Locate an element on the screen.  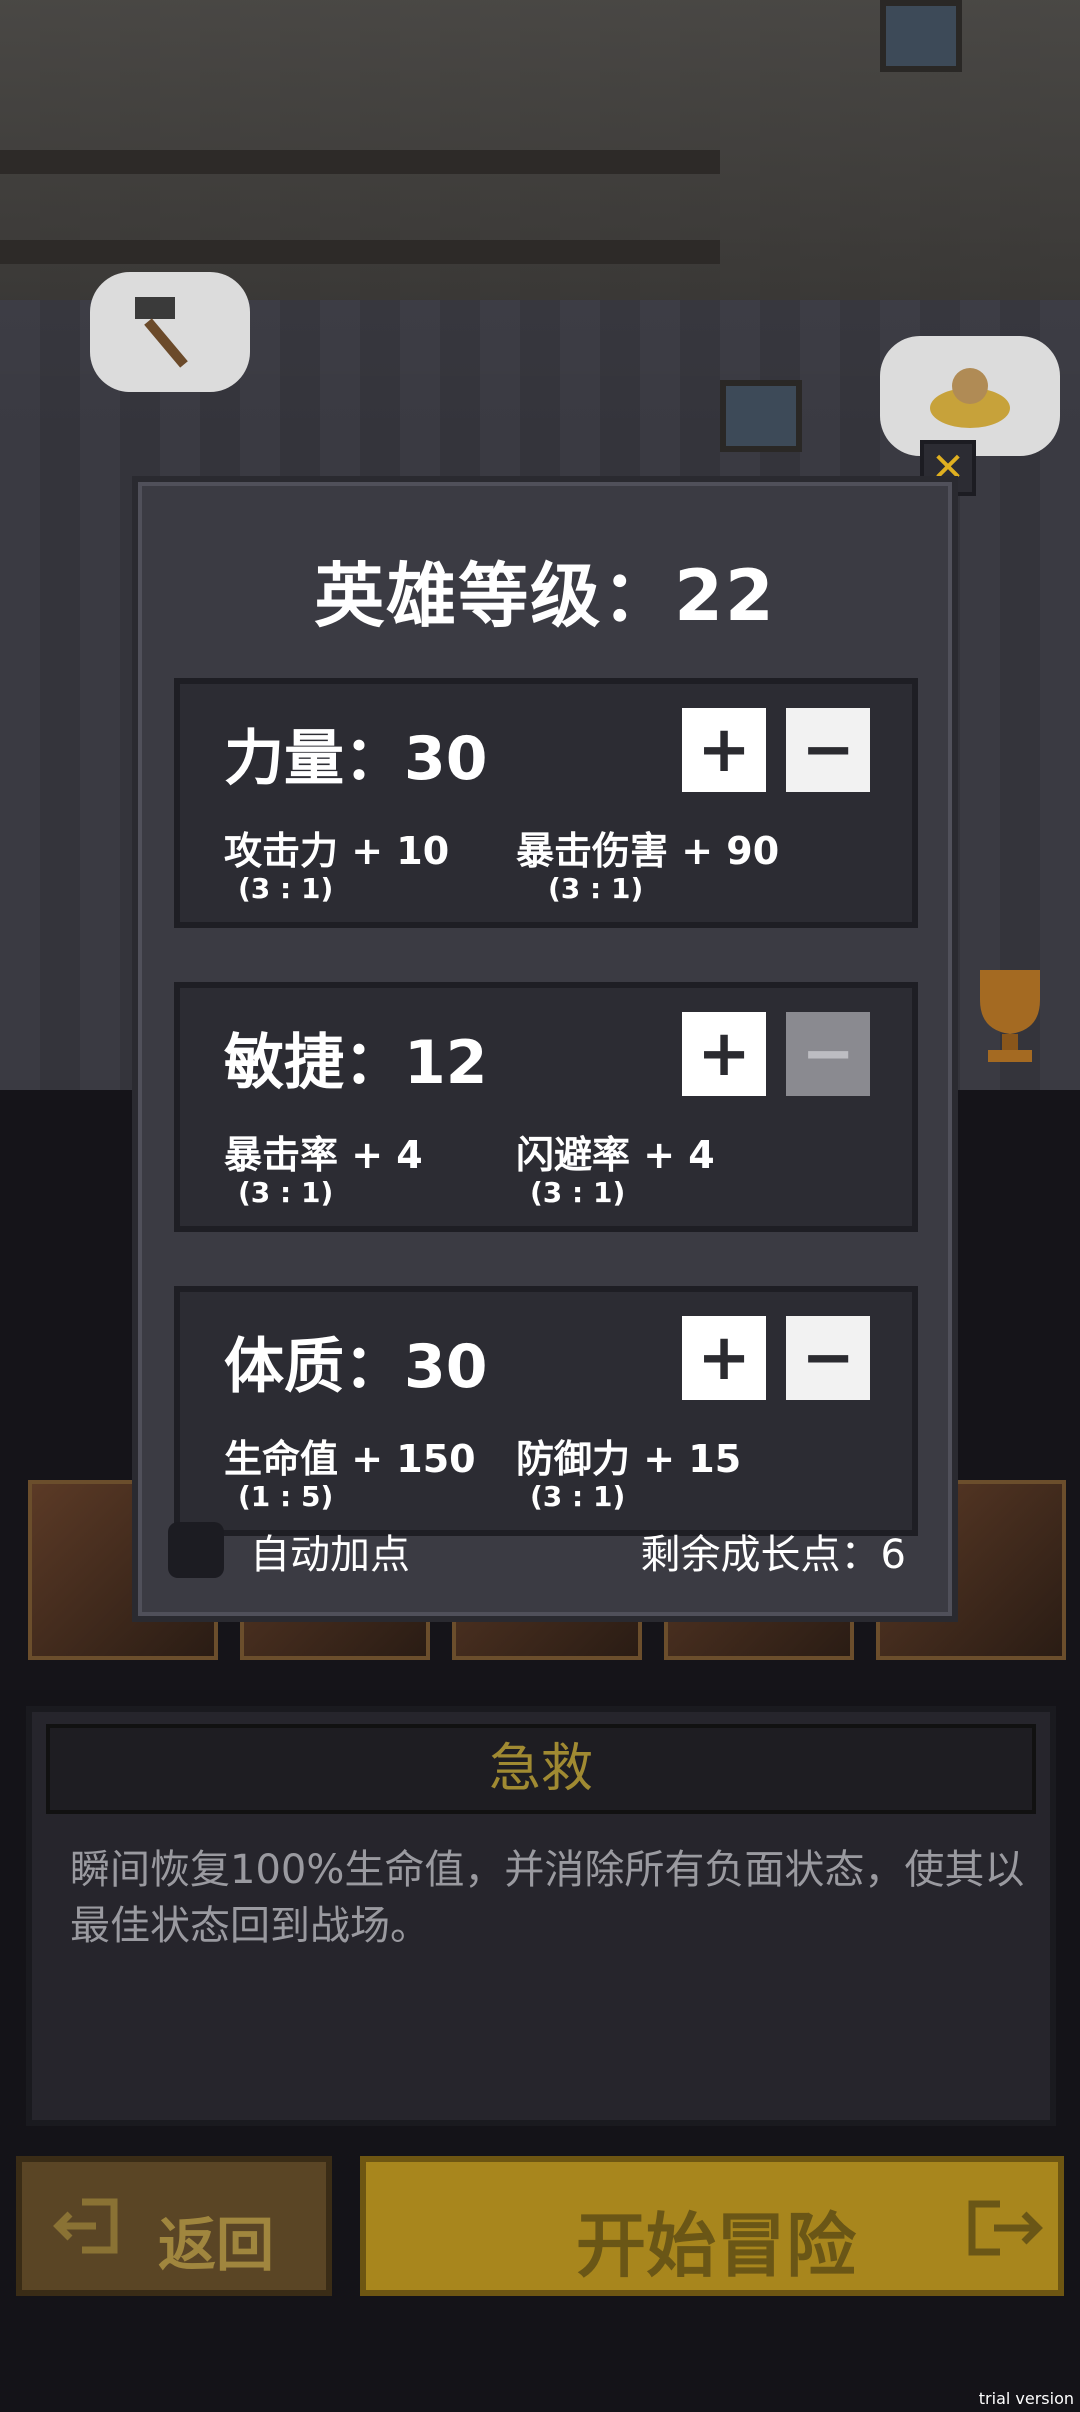
sub-stat-right: 闪避率 + 4 is located at coordinates (615, 1155).